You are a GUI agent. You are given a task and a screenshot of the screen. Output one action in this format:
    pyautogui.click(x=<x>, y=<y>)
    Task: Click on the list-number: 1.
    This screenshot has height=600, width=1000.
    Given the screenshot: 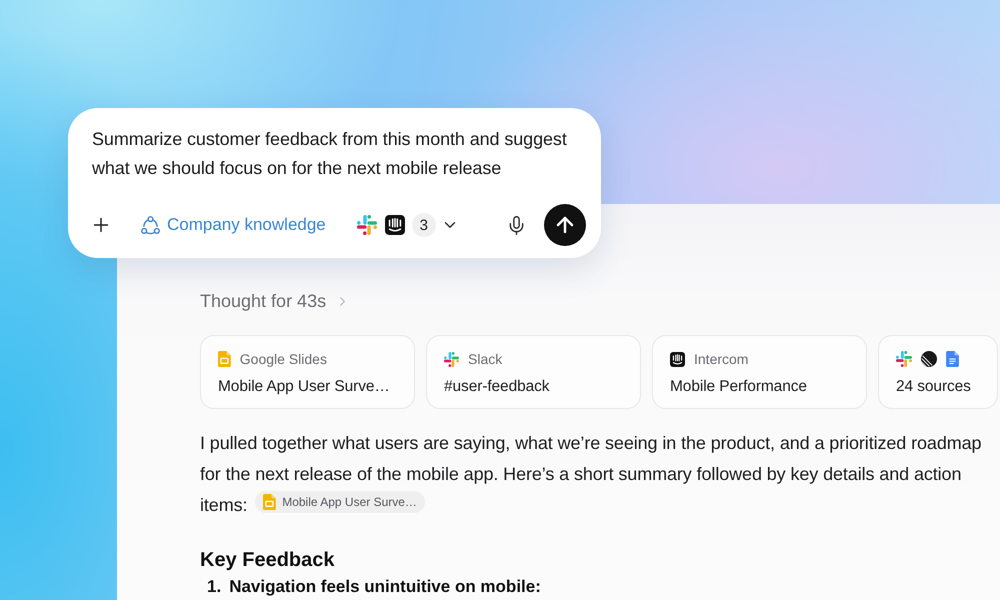 What is the action you would take?
    pyautogui.click(x=214, y=587)
    